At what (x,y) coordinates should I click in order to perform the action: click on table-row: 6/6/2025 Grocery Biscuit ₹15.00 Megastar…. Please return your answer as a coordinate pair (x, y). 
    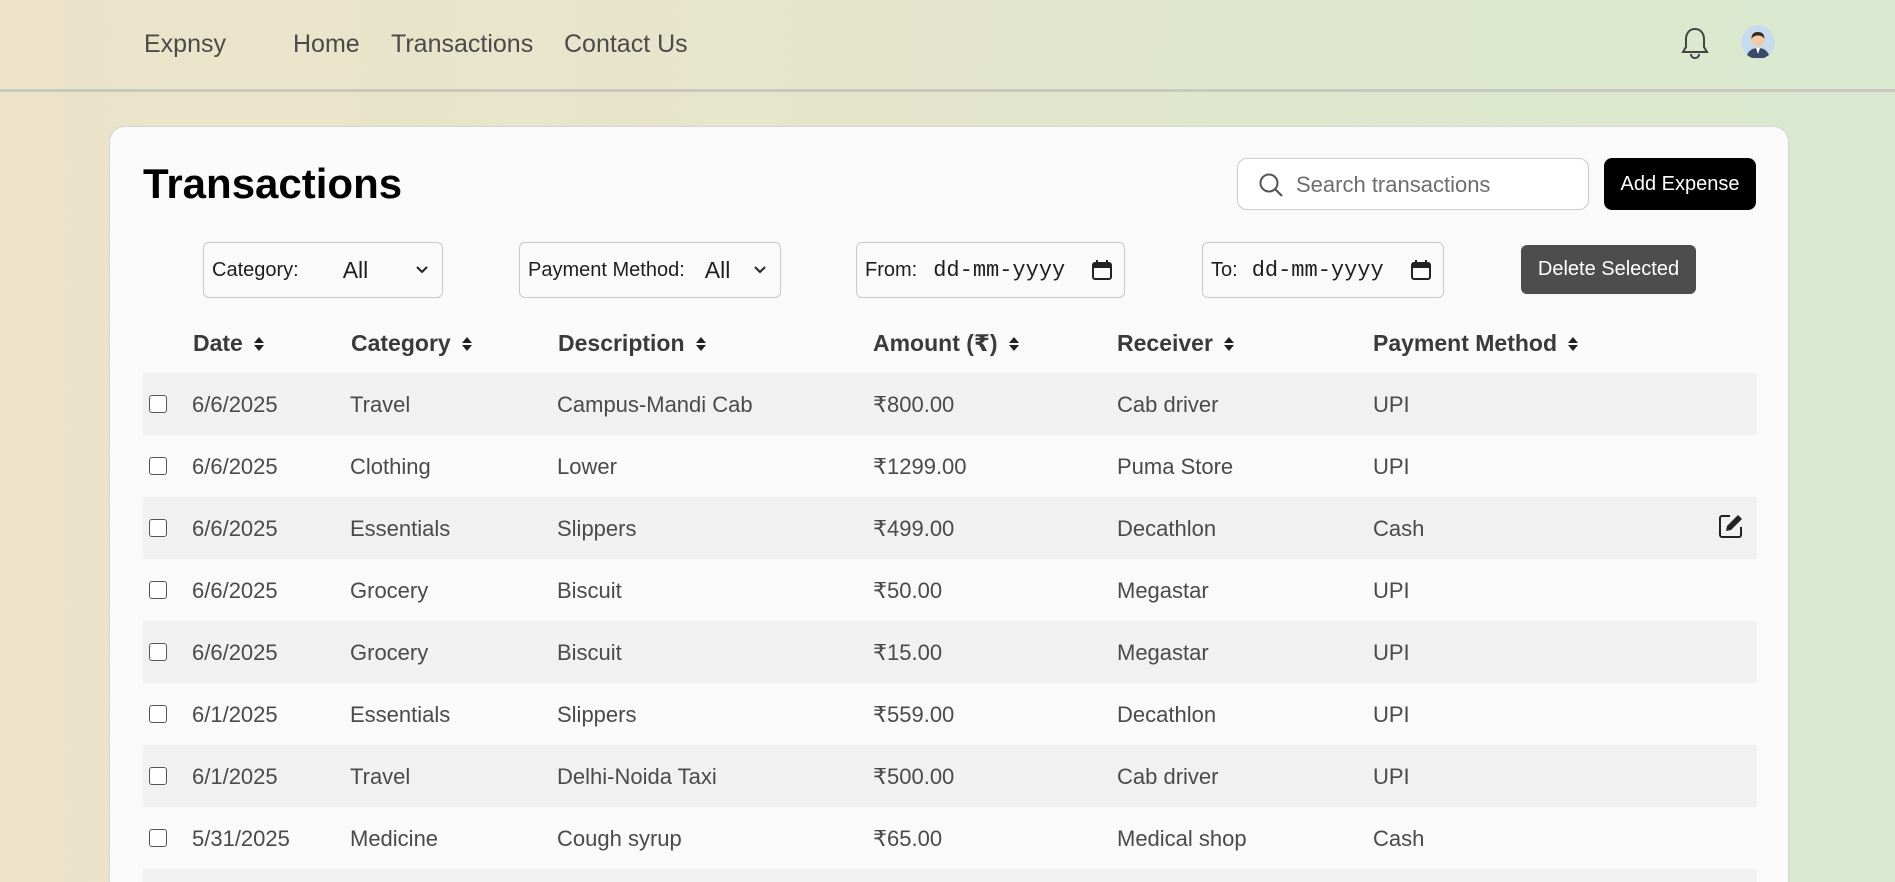
    Looking at the image, I should click on (950, 652).